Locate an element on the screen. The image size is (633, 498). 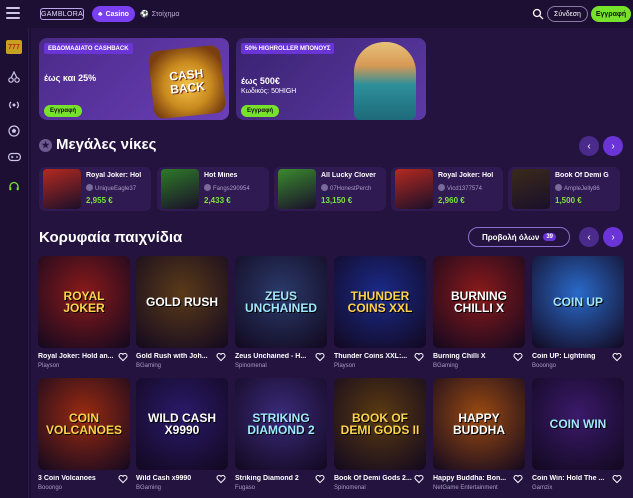
game-art-title: BURNING CHILLI X is located at coordinates (479, 302).